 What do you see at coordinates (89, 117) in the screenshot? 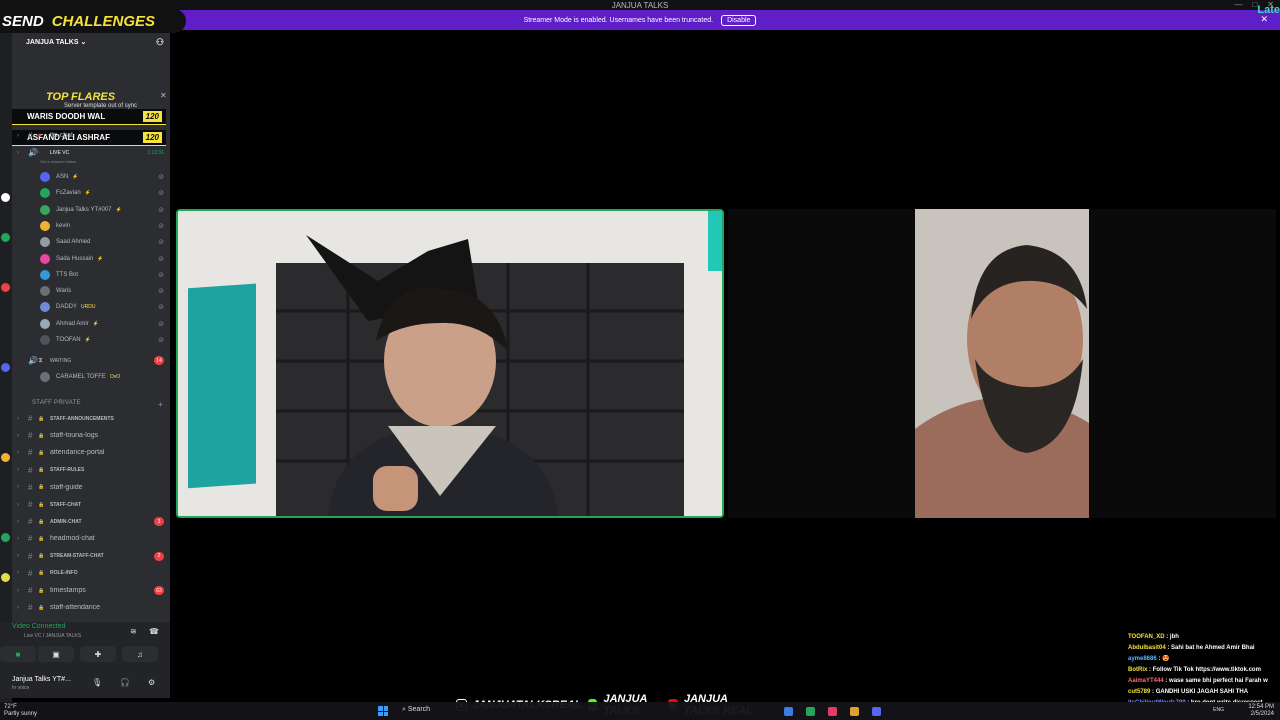
I see `flare-row: WARIS DOODH WAL 120` at bounding box center [89, 117].